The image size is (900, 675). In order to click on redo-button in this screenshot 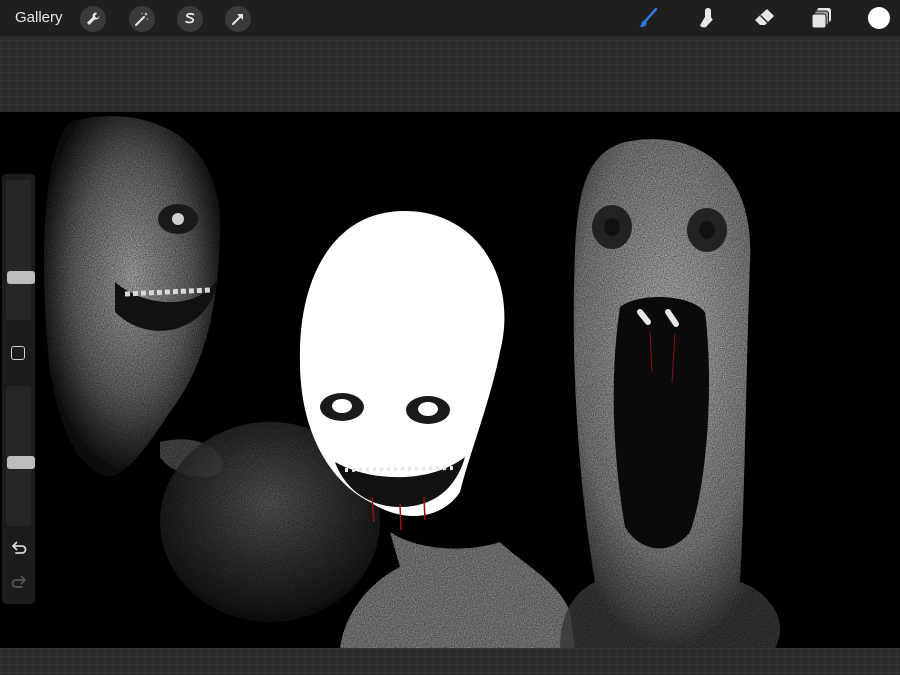, I will do `click(19, 583)`.